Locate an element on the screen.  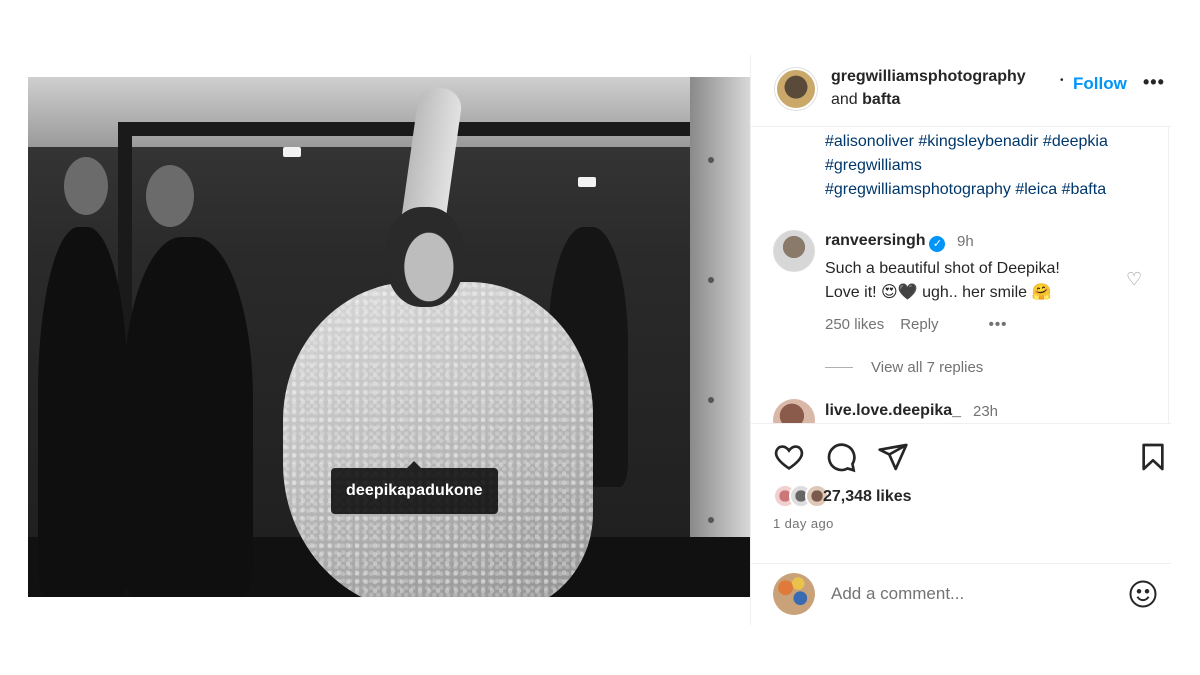
view-replies-label: View all 7 replies is located at coordinates (927, 367).